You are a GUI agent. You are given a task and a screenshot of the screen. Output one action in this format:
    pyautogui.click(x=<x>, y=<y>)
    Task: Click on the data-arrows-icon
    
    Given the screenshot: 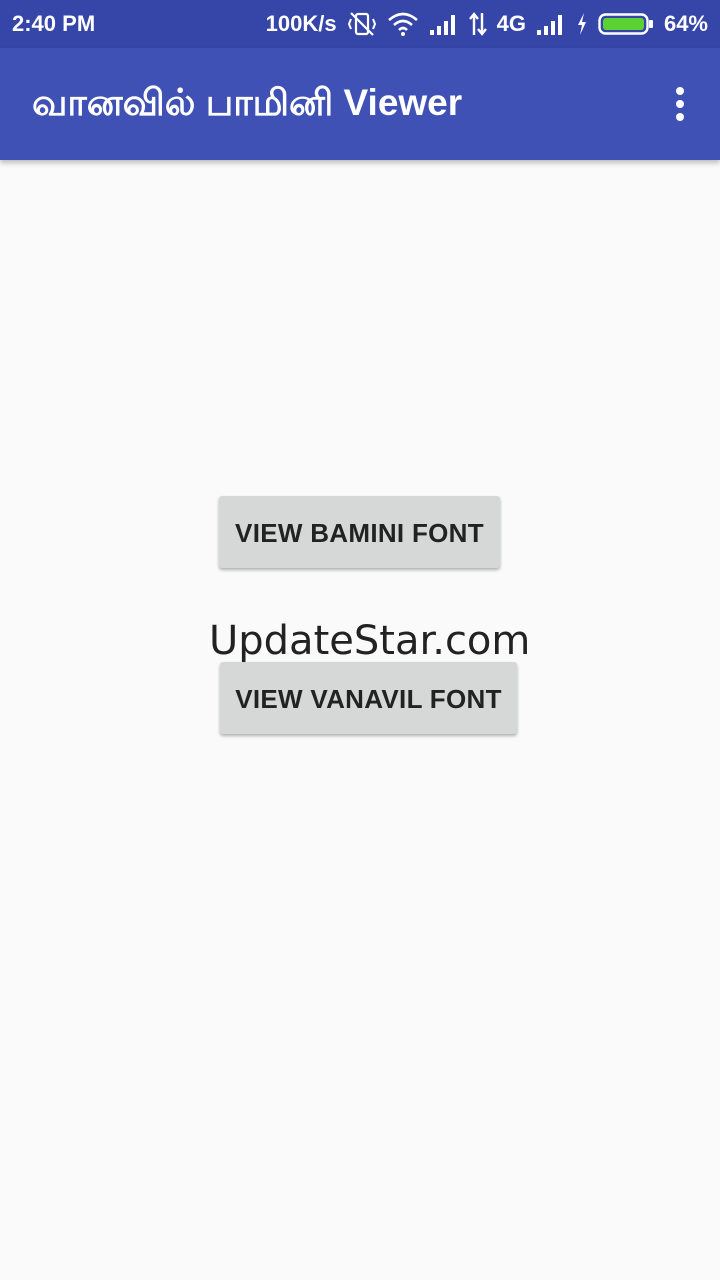 What is the action you would take?
    pyautogui.click(x=477, y=24)
    